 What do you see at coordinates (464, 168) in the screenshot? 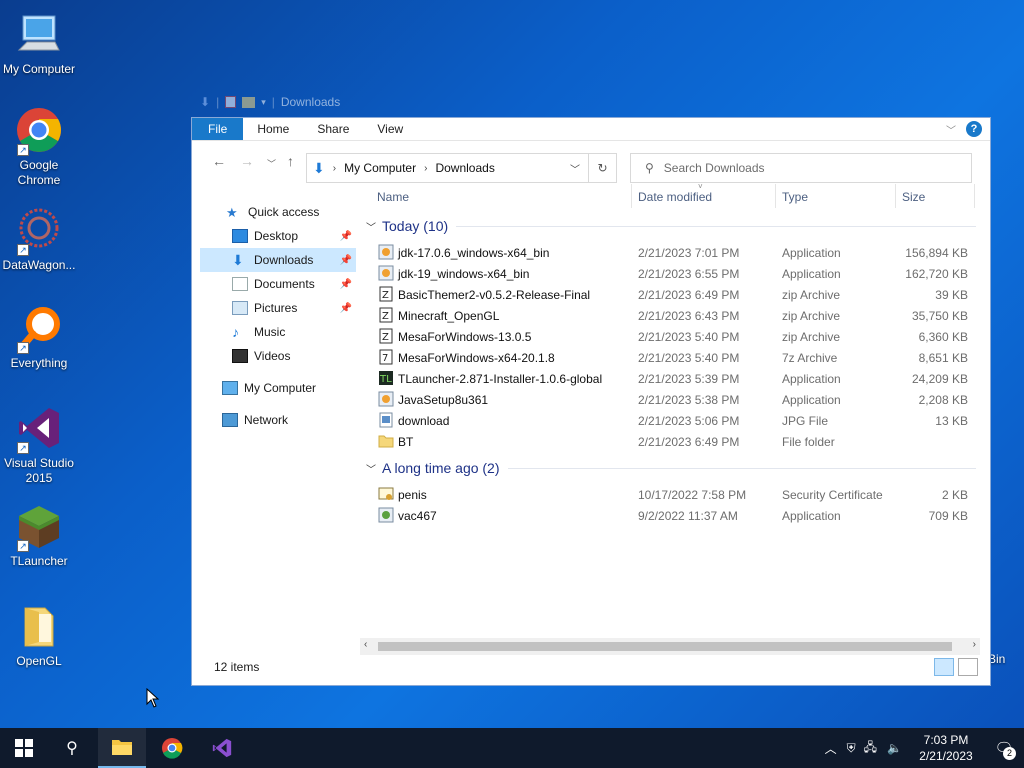
I see `breadcrumb-downloads: Downloads` at bounding box center [464, 168].